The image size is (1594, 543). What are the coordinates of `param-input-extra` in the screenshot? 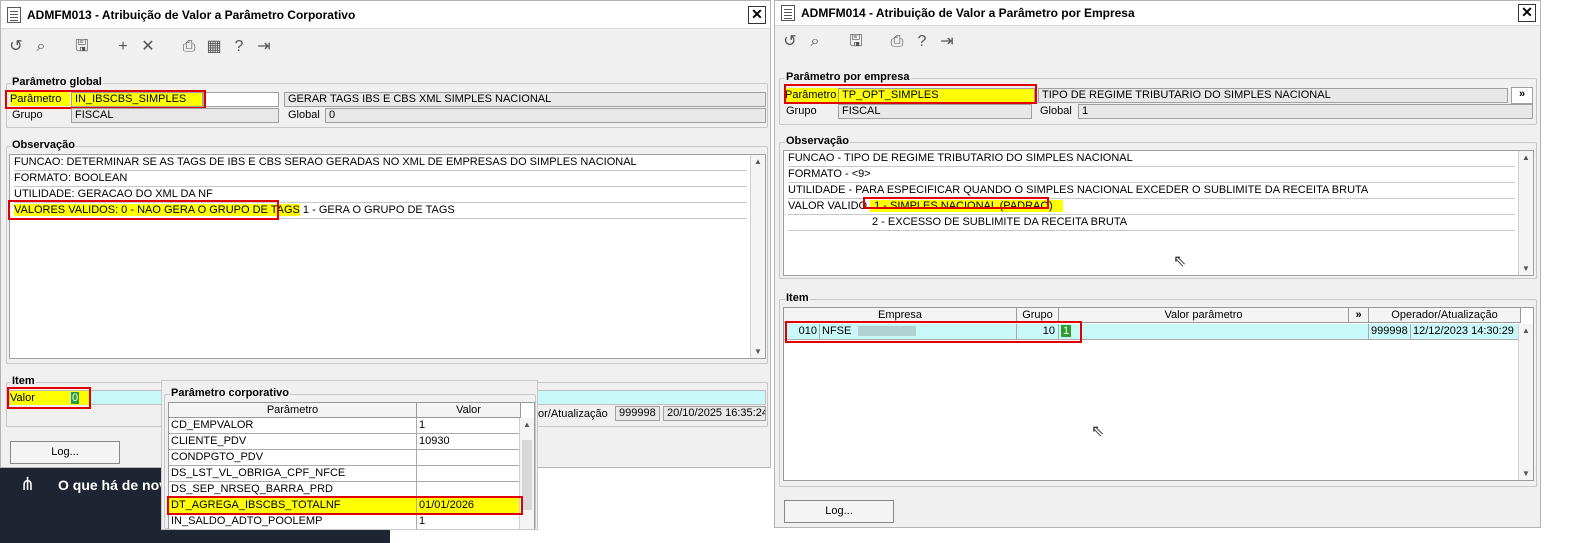 It's located at (241, 99).